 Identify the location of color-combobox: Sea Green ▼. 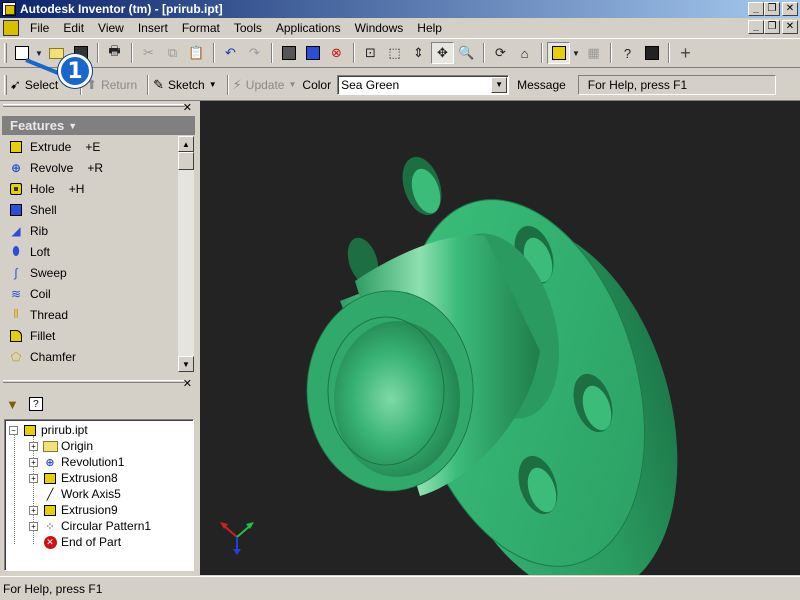
(423, 84).